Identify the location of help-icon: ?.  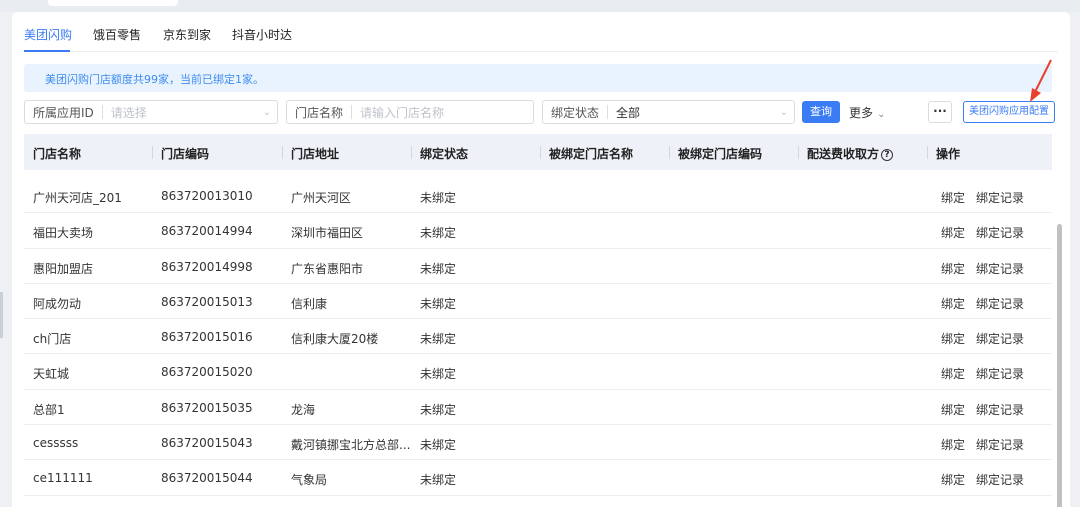
(887, 154).